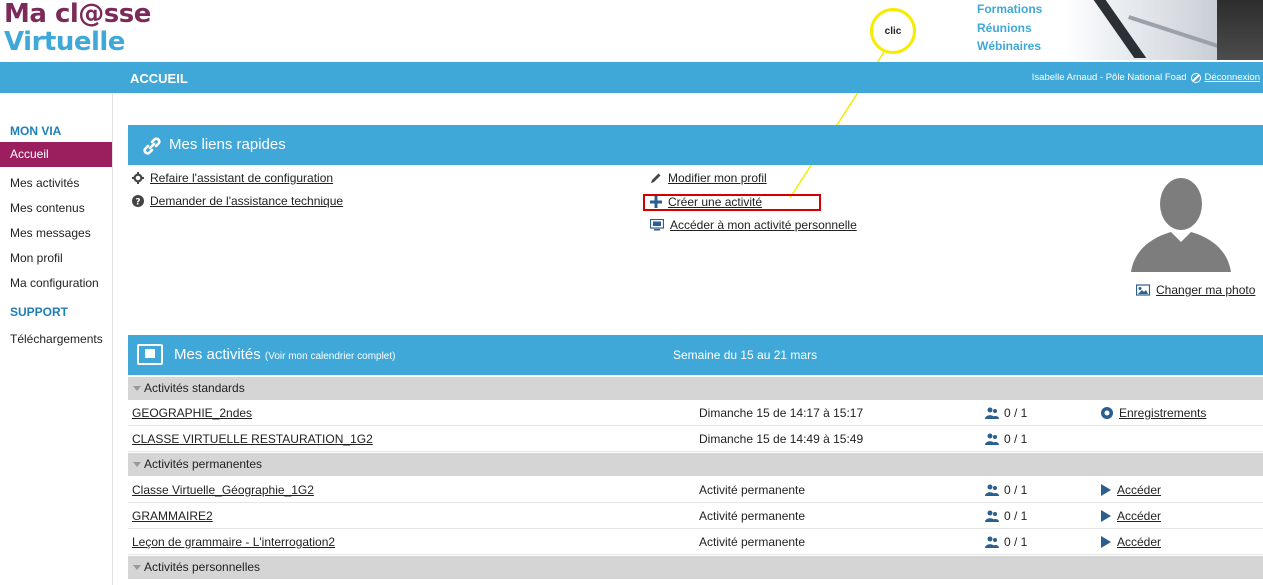 The height and width of the screenshot is (585, 1263). I want to click on banner-link-webinaires: Wébinaires, so click(1009, 46).